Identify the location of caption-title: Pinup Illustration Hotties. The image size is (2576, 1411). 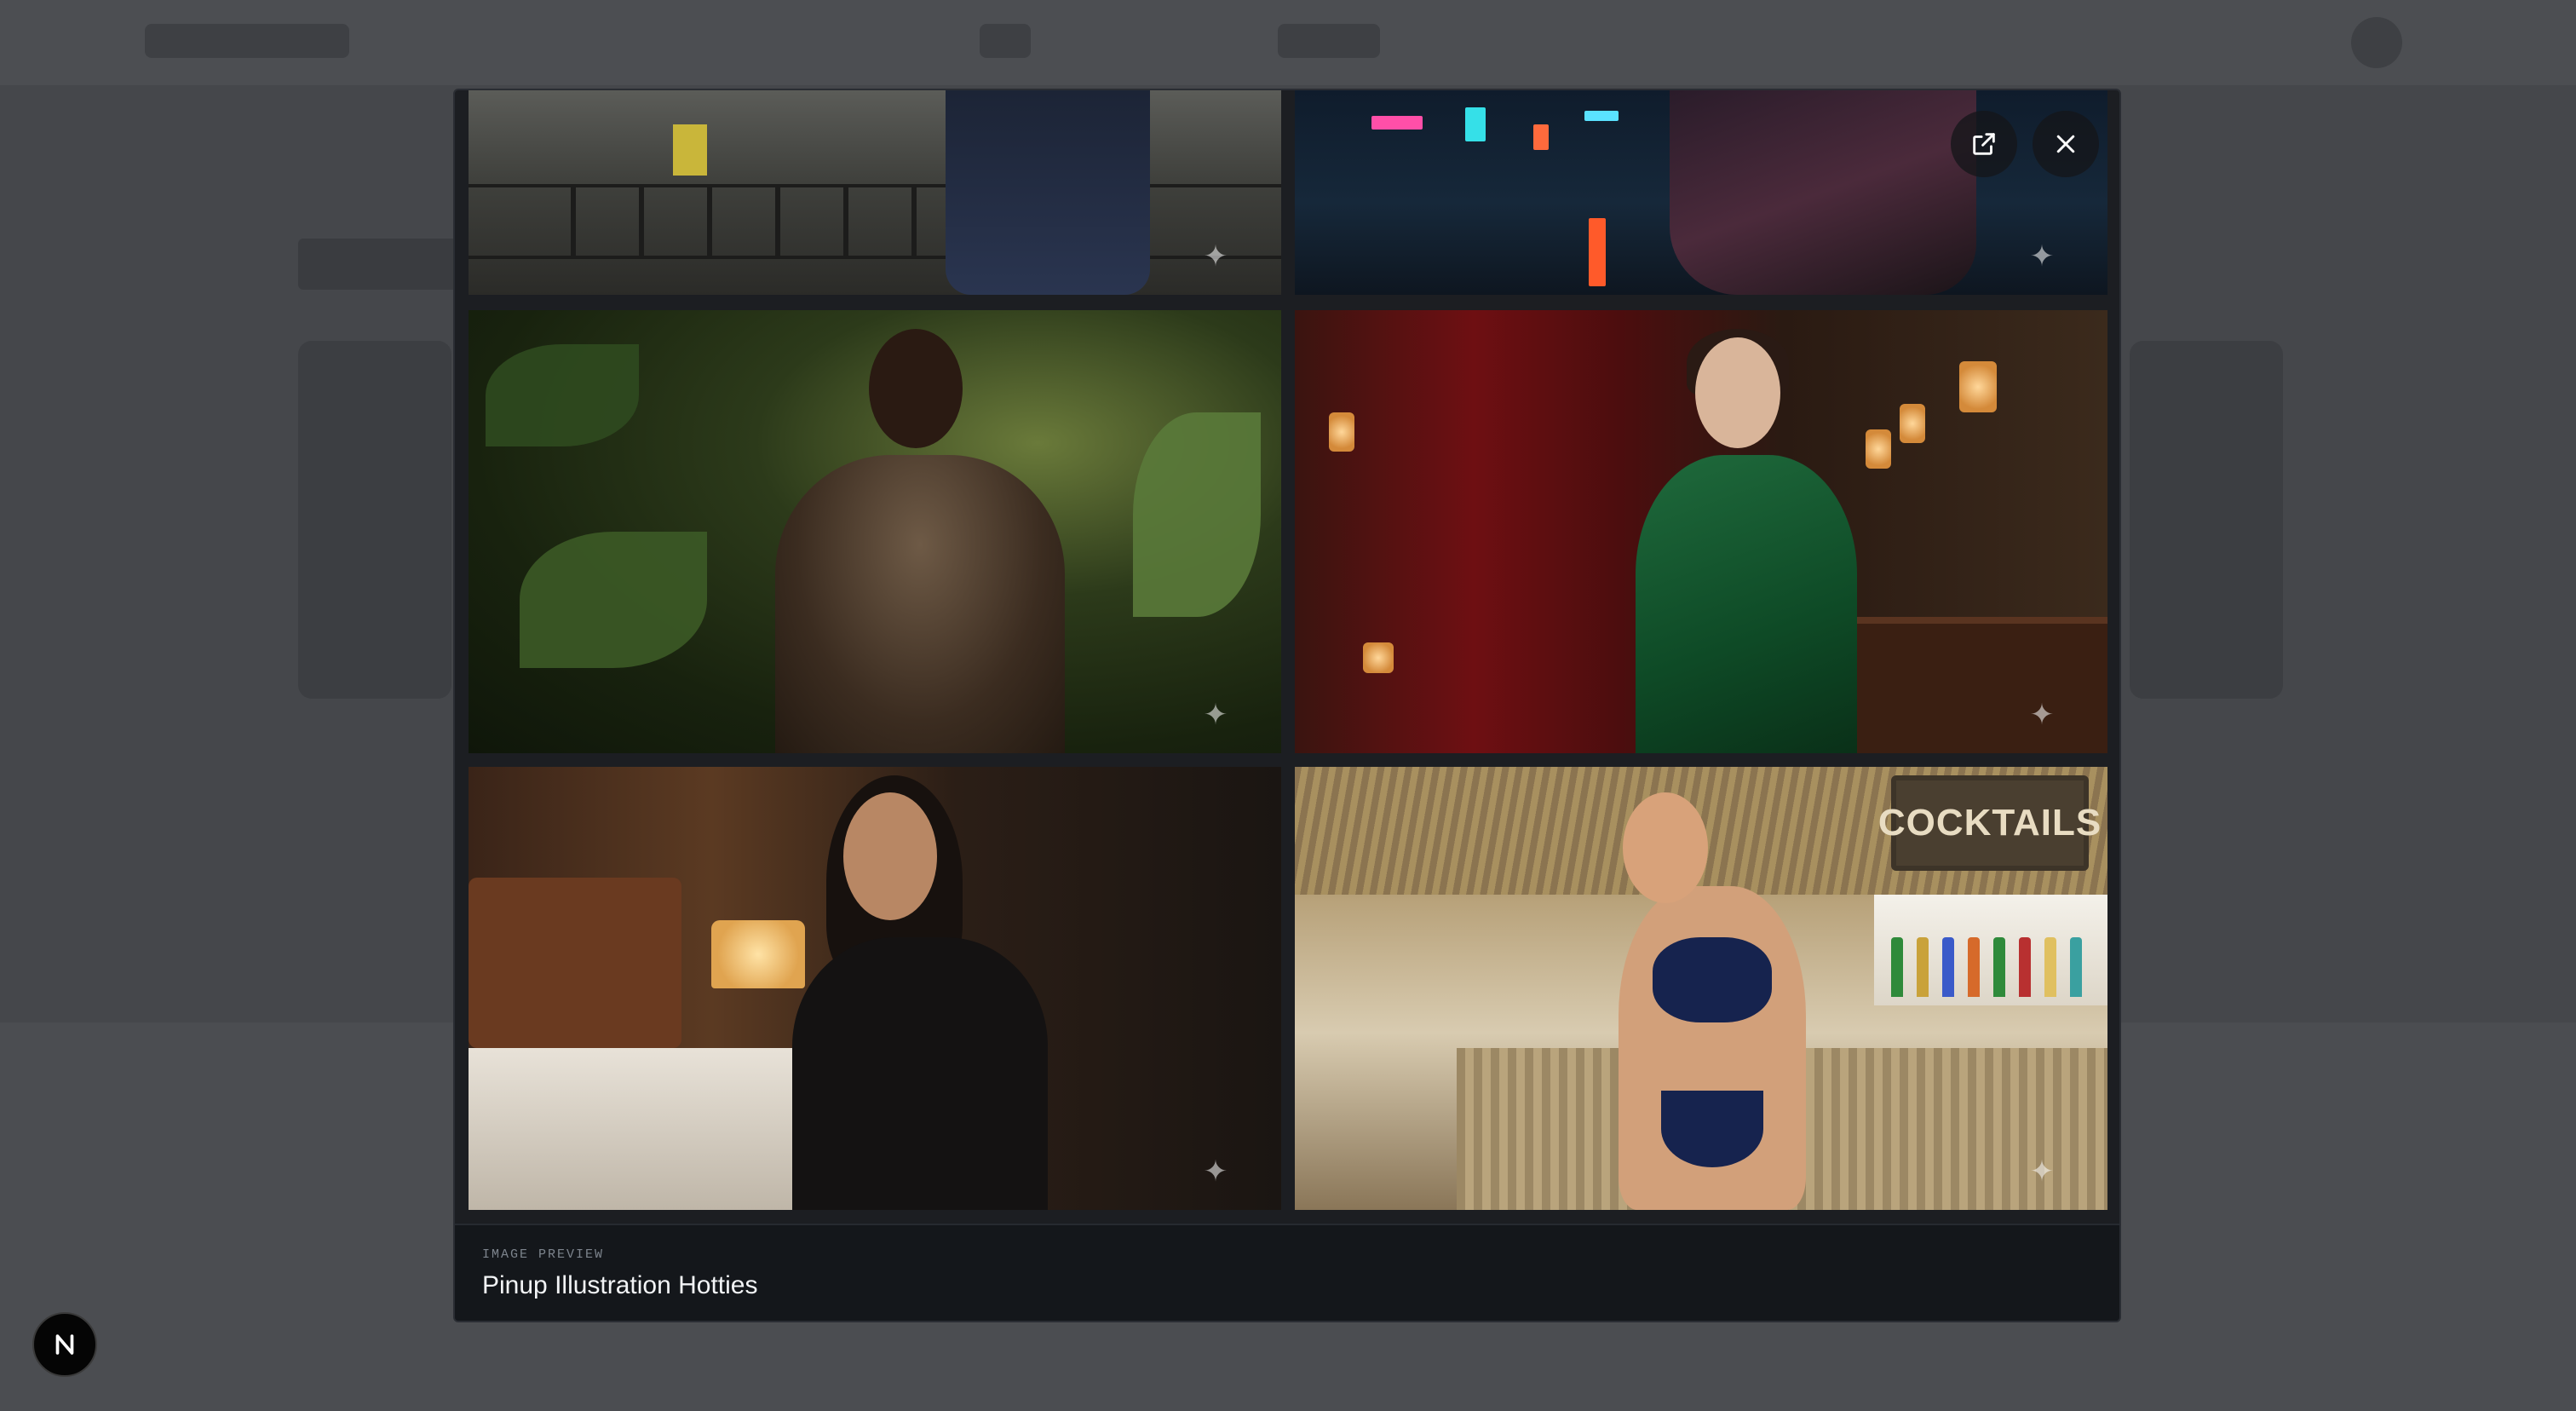
(620, 1285).